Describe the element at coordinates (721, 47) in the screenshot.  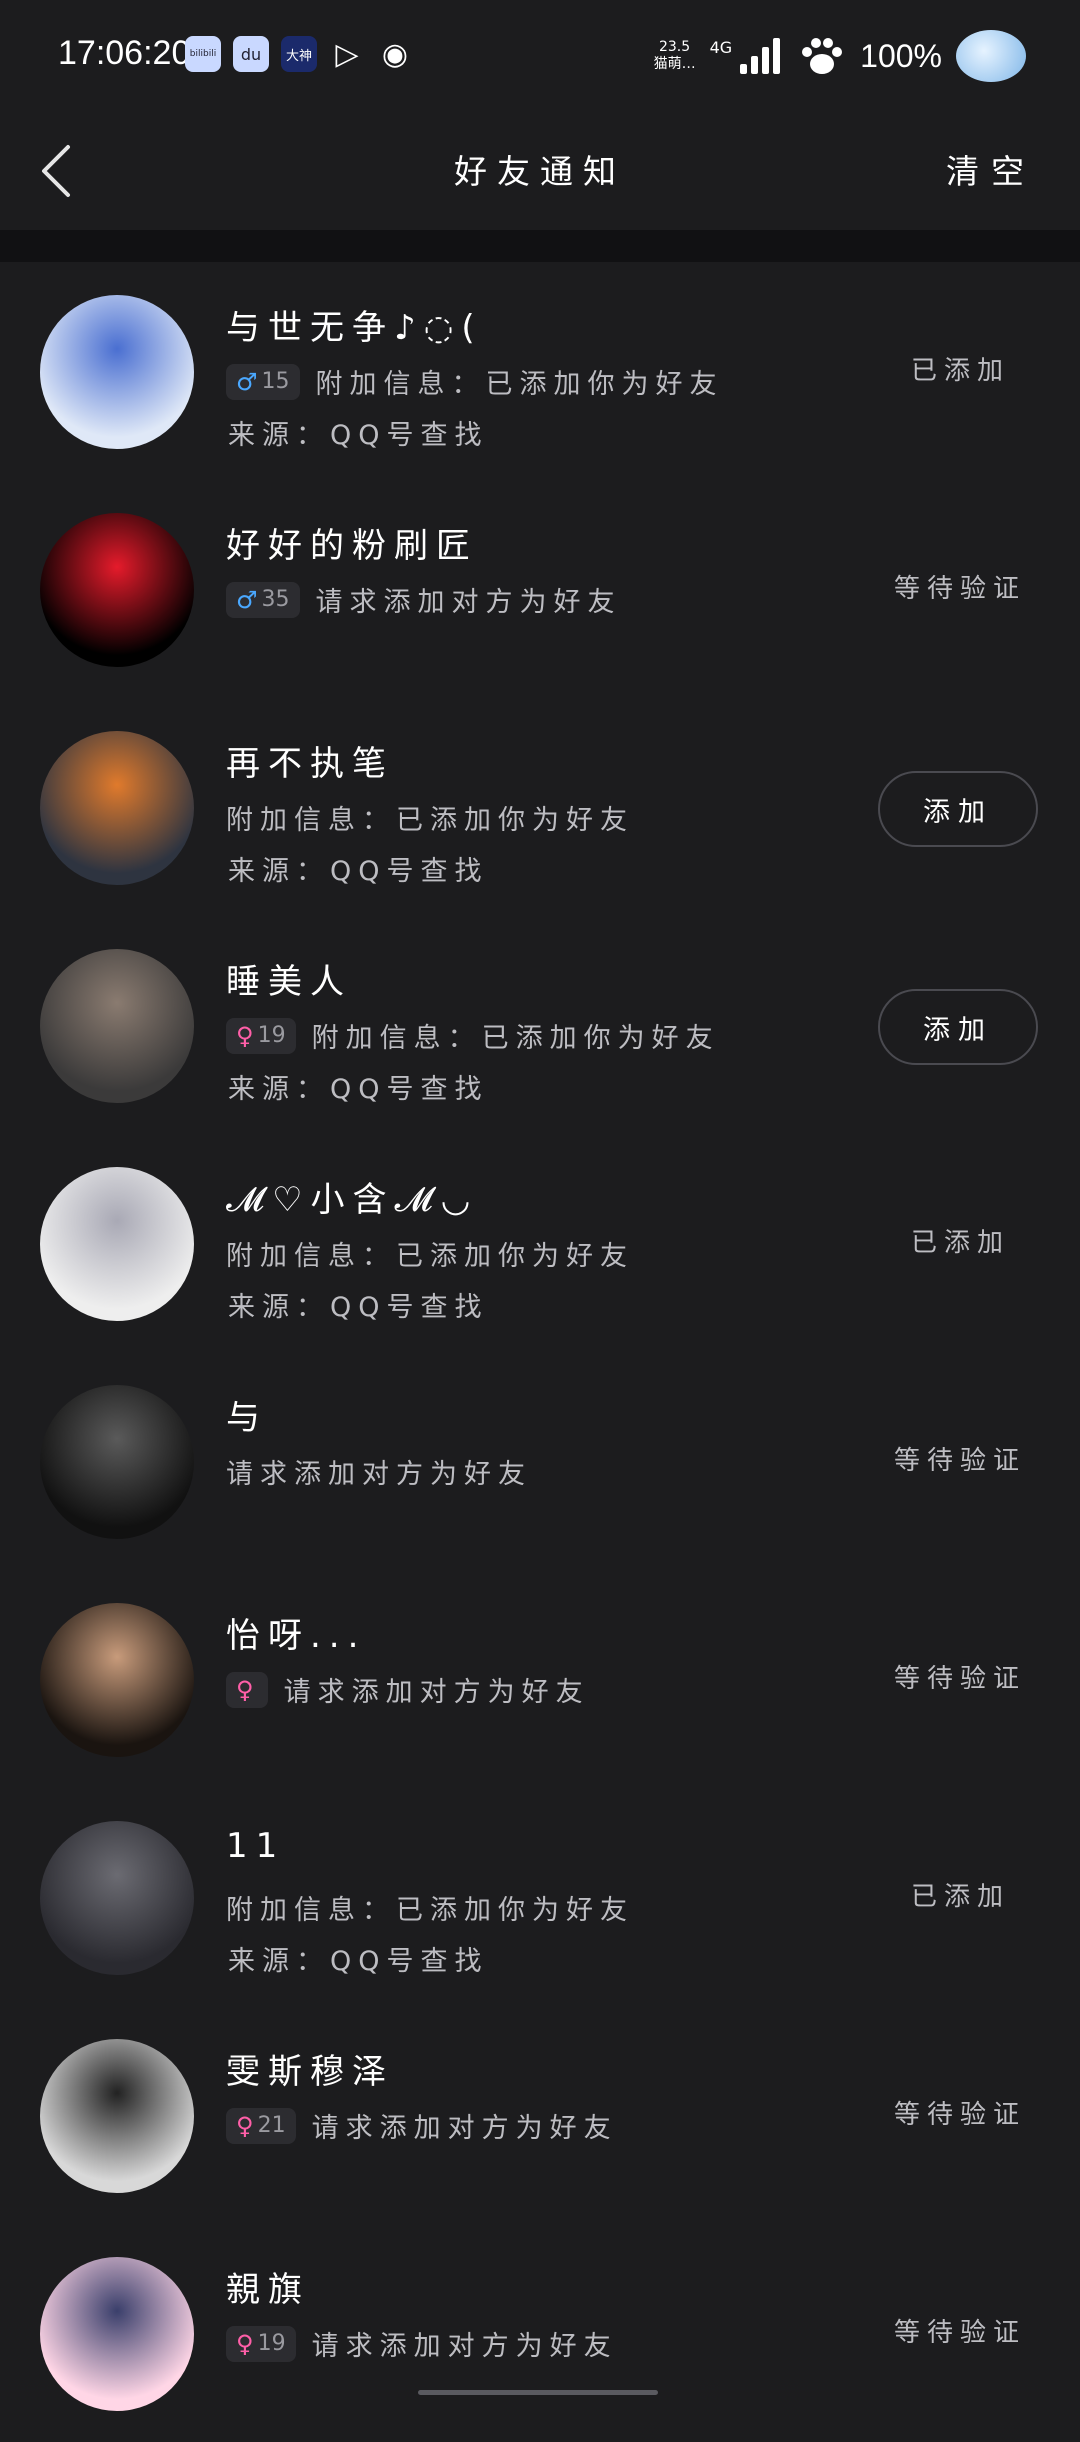
I see `network-type: 4G` at that location.